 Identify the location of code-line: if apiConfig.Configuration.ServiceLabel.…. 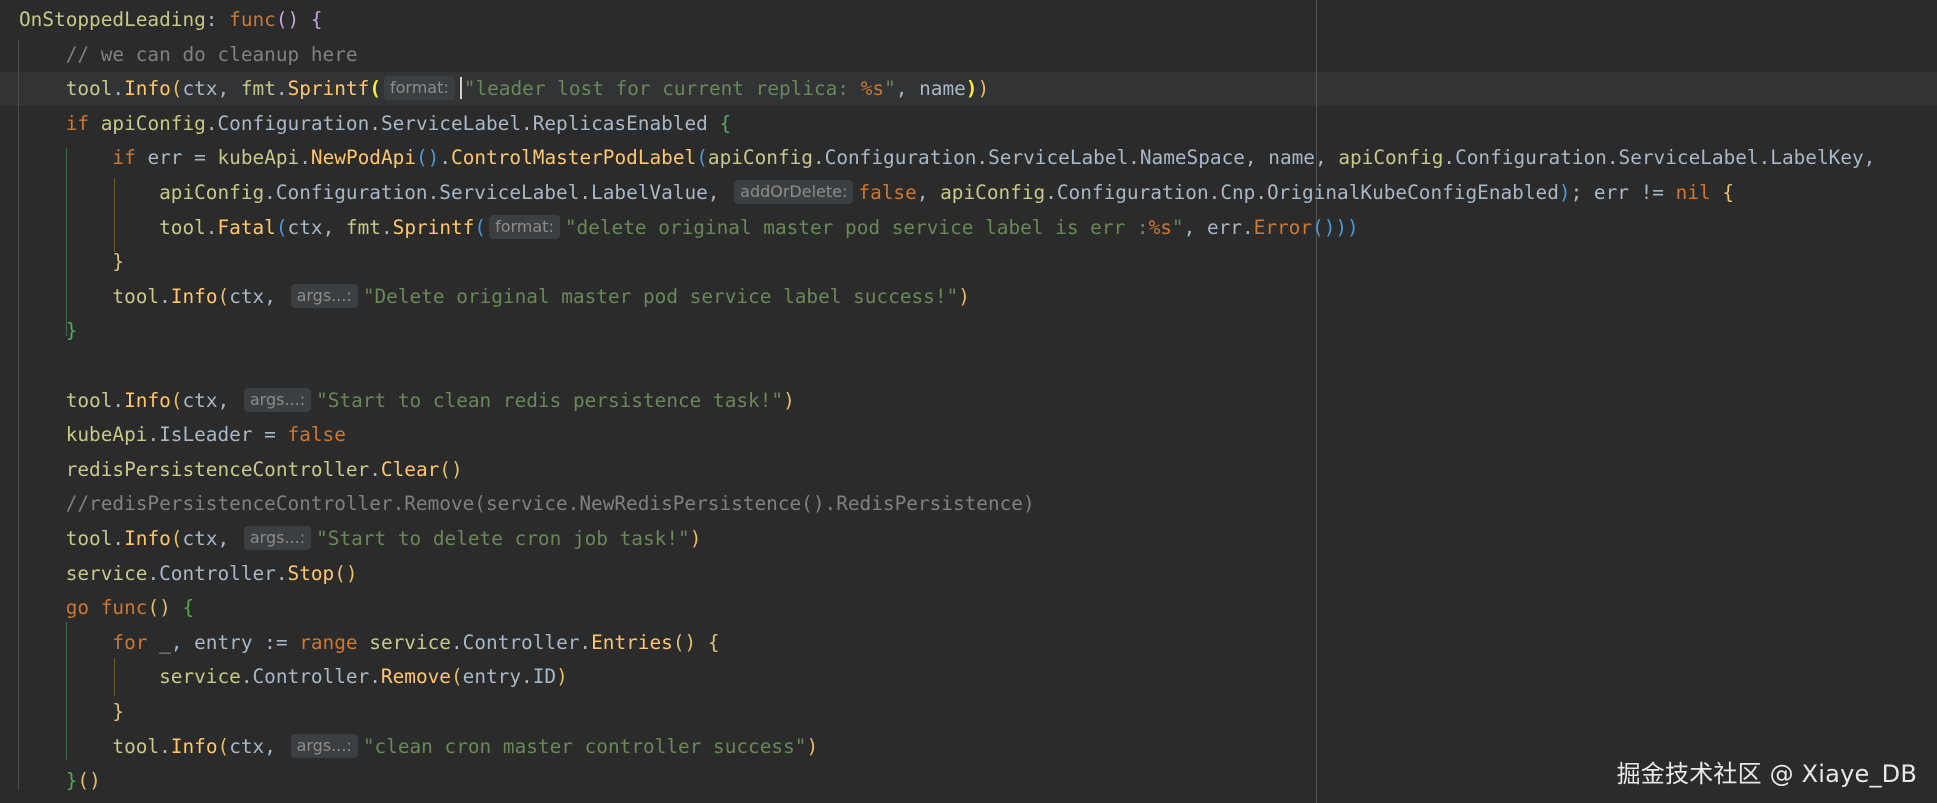
(978, 124).